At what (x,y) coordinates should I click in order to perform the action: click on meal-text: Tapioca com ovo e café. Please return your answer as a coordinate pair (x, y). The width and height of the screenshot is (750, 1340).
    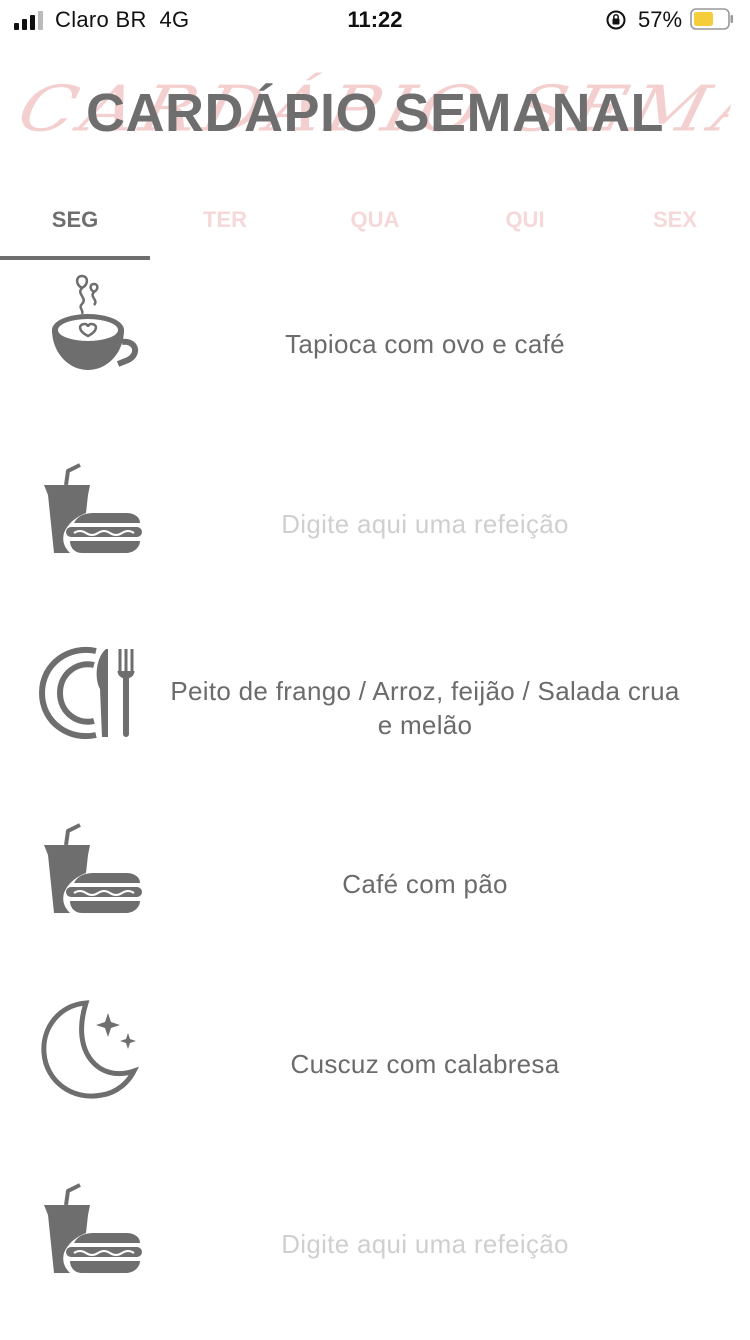
    Looking at the image, I should click on (425, 344).